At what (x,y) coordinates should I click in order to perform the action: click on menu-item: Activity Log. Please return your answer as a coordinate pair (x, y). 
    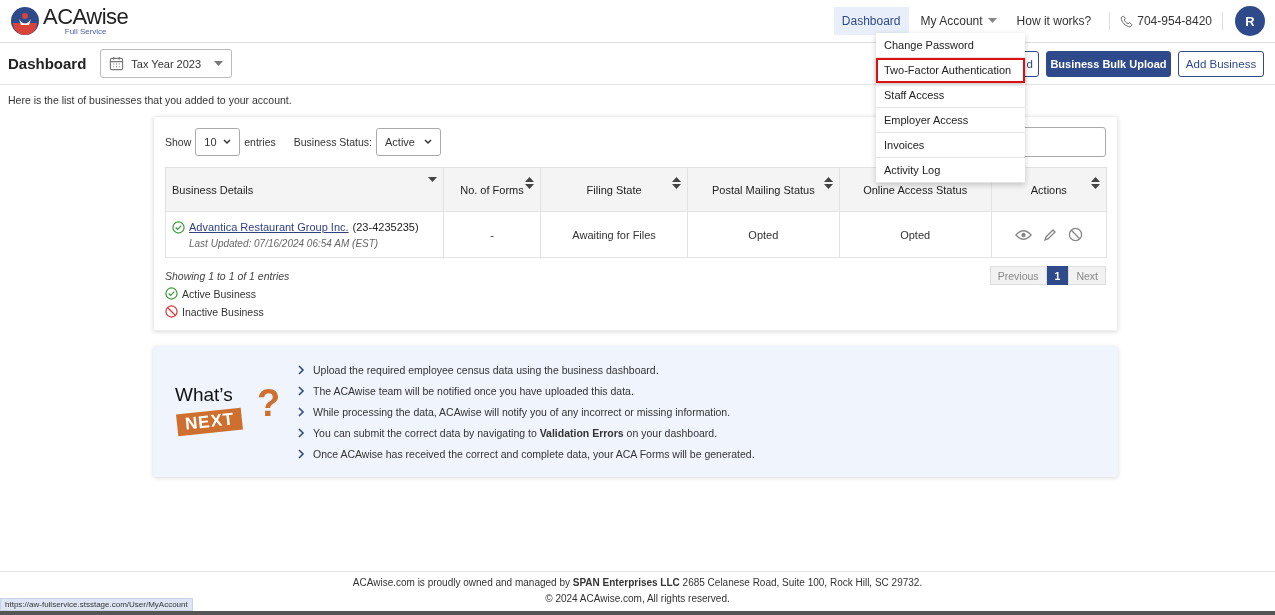
    Looking at the image, I should click on (950, 170).